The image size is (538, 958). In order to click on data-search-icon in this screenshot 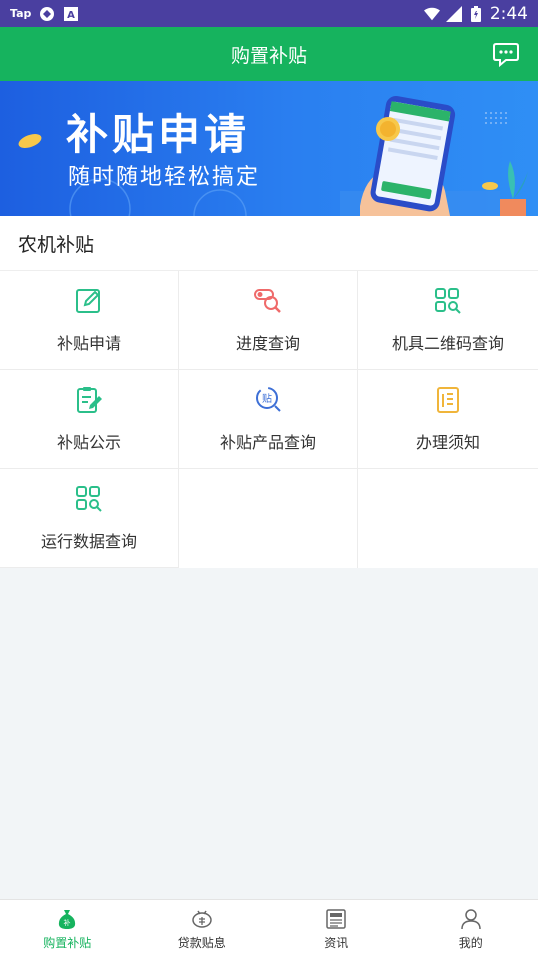, I will do `click(89, 499)`.